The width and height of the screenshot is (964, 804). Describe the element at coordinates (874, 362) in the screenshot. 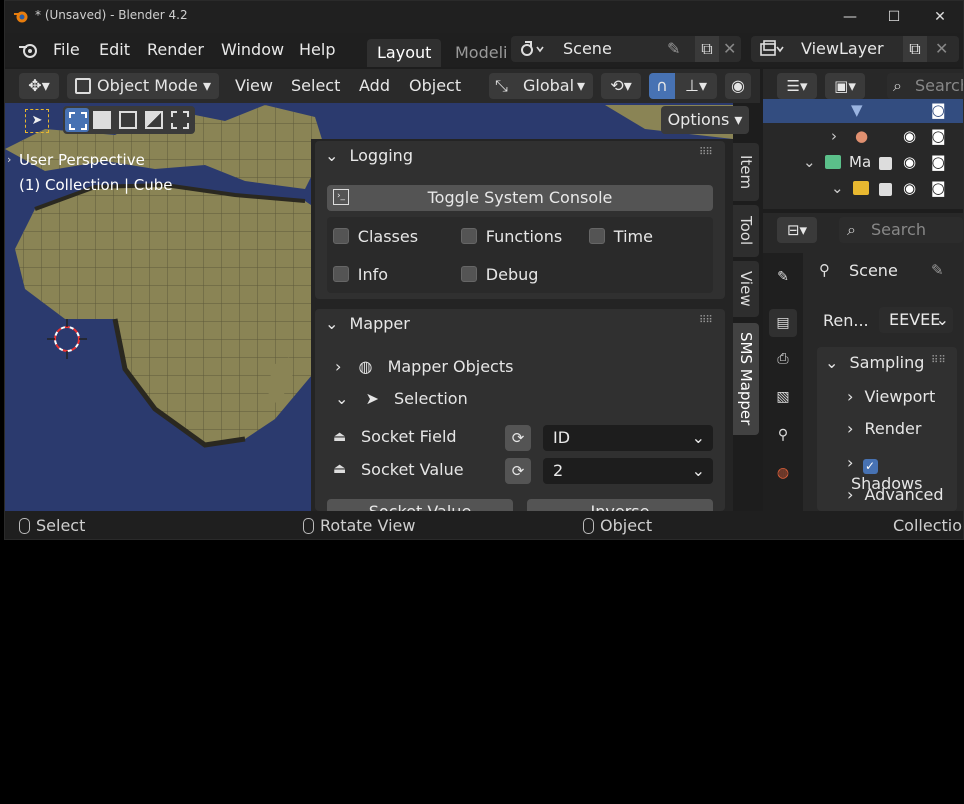

I see `sampling-header: ⌄ Sampling` at that location.